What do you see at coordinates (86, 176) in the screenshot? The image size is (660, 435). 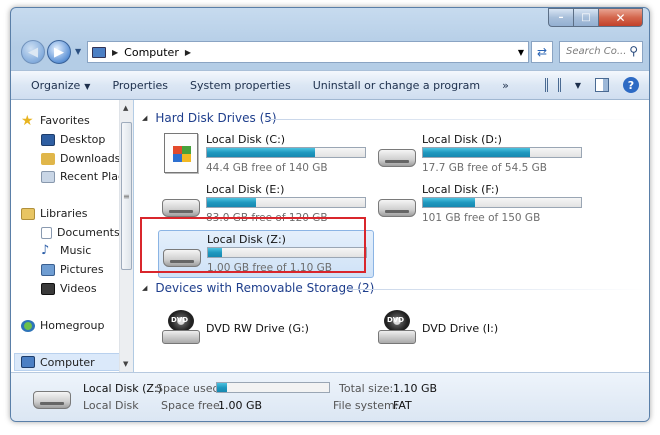 I see `sidebar-item-recent-places: Recent Place` at bounding box center [86, 176].